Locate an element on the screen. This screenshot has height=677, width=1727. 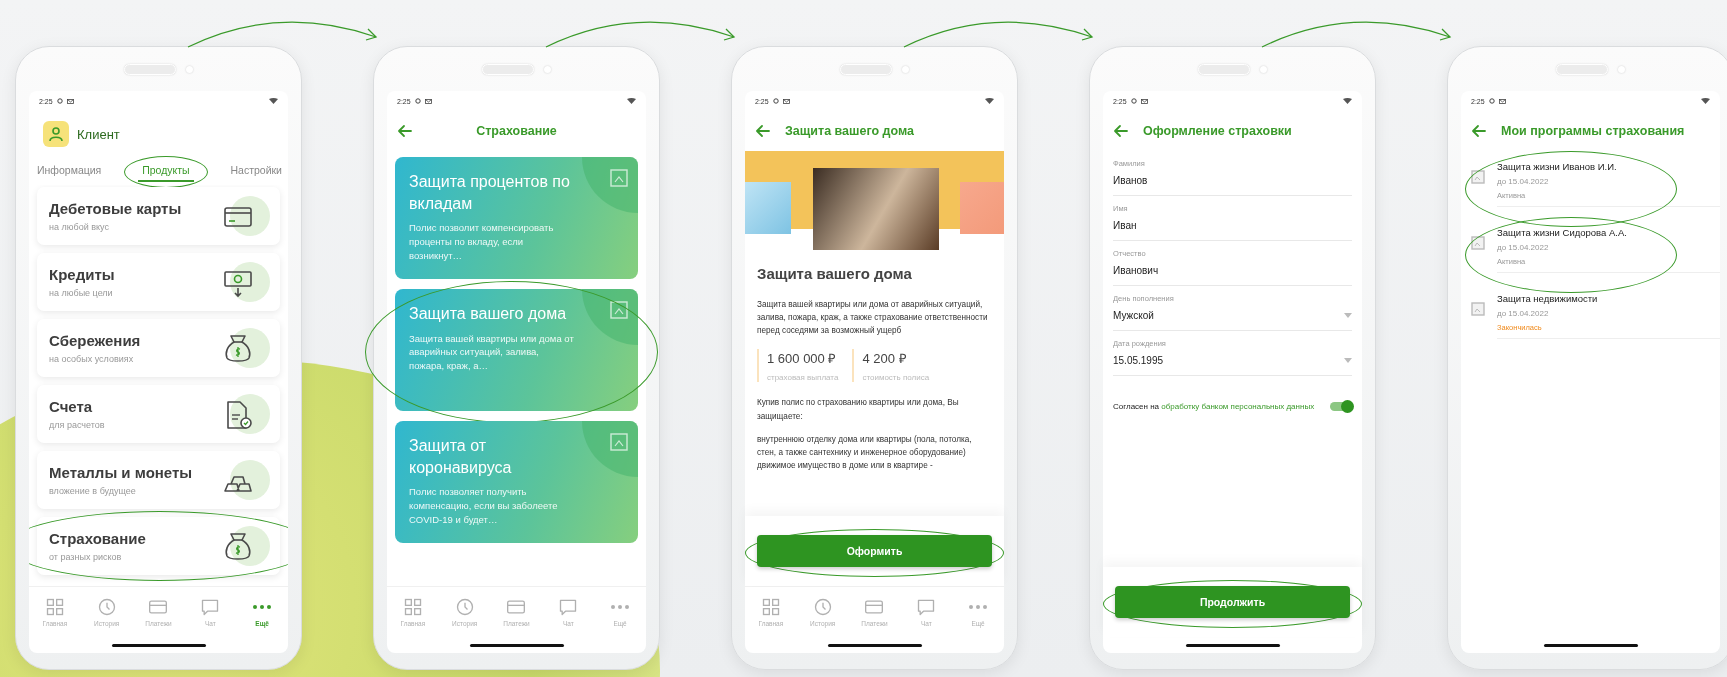
product-subtitle: для расчетов is located at coordinates (77, 425).